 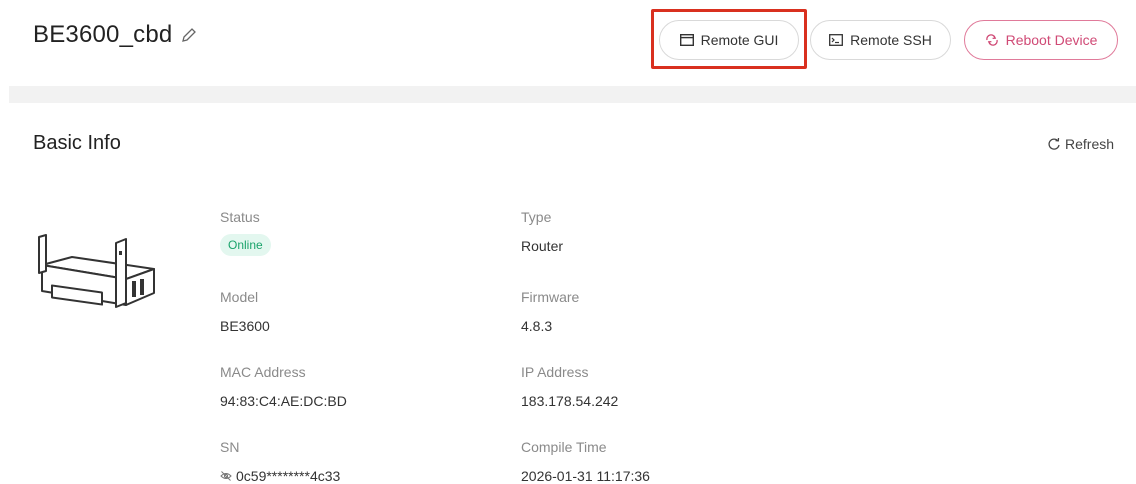 I want to click on eye-slash-icon, so click(x=226, y=476).